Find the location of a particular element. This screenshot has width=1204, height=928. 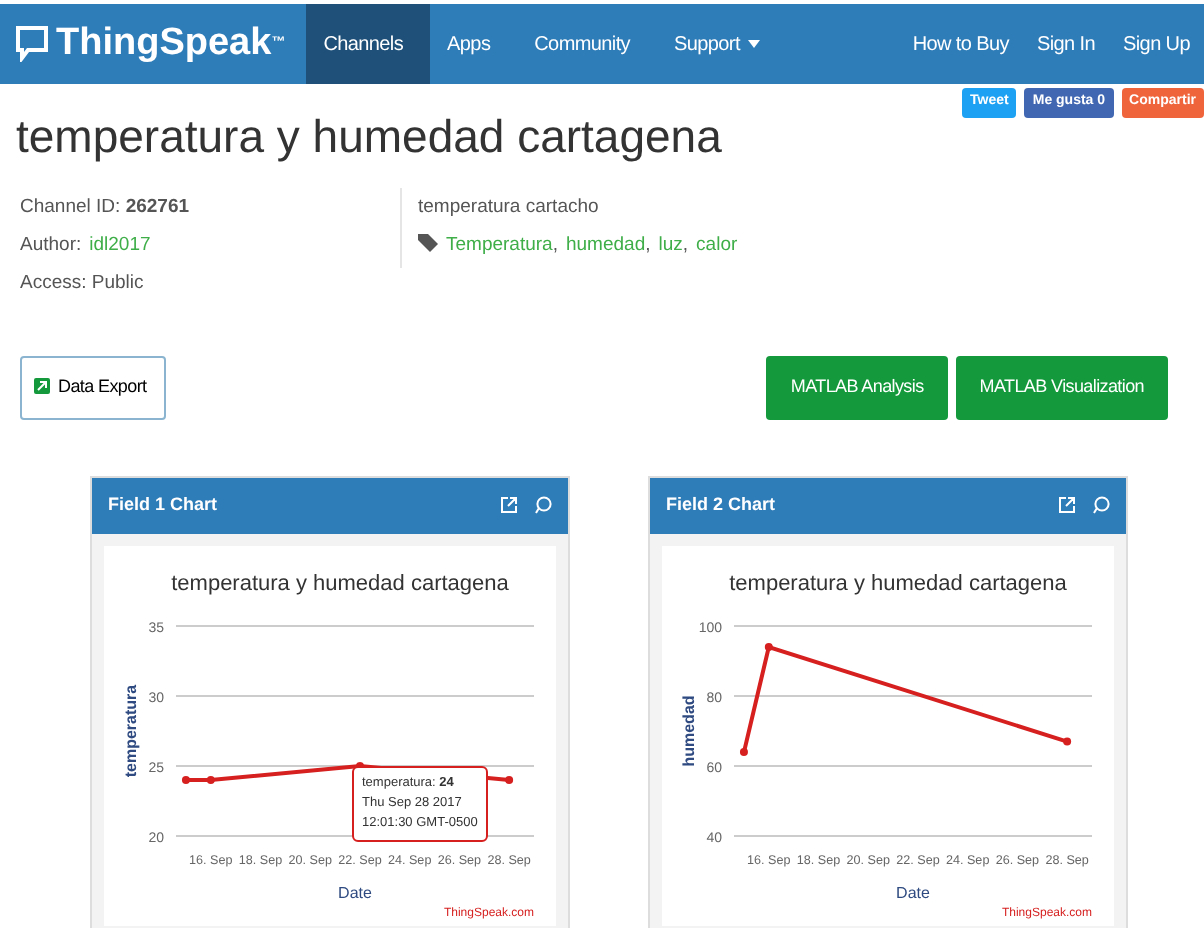

channel-id: Channel ID: 262761 is located at coordinates (106, 207).